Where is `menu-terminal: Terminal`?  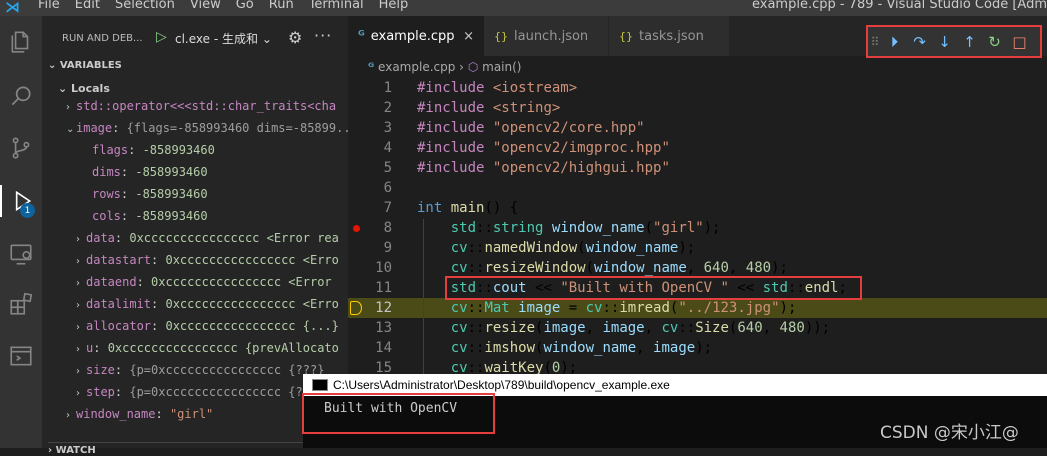 menu-terminal: Terminal is located at coordinates (336, 6).